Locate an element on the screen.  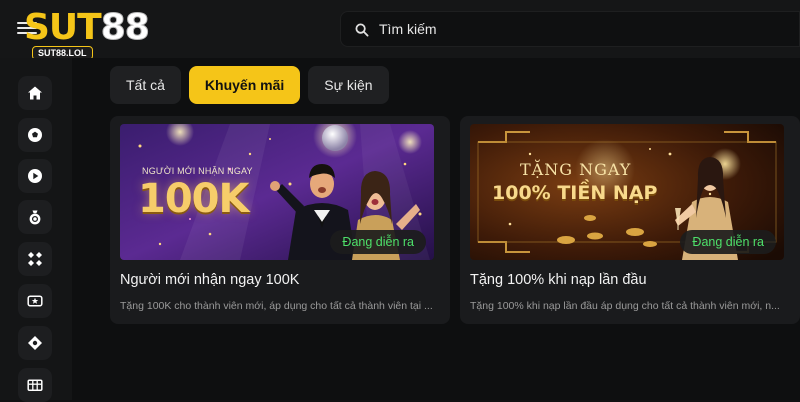
sidebar-item-home is located at coordinates (35, 93).